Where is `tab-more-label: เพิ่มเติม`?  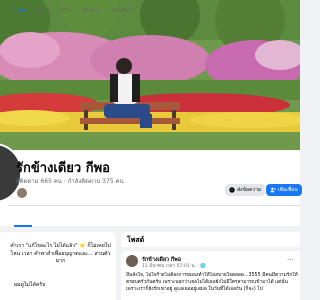 tab-more-label: เพิ่มเติม is located at coordinates (120, 11).